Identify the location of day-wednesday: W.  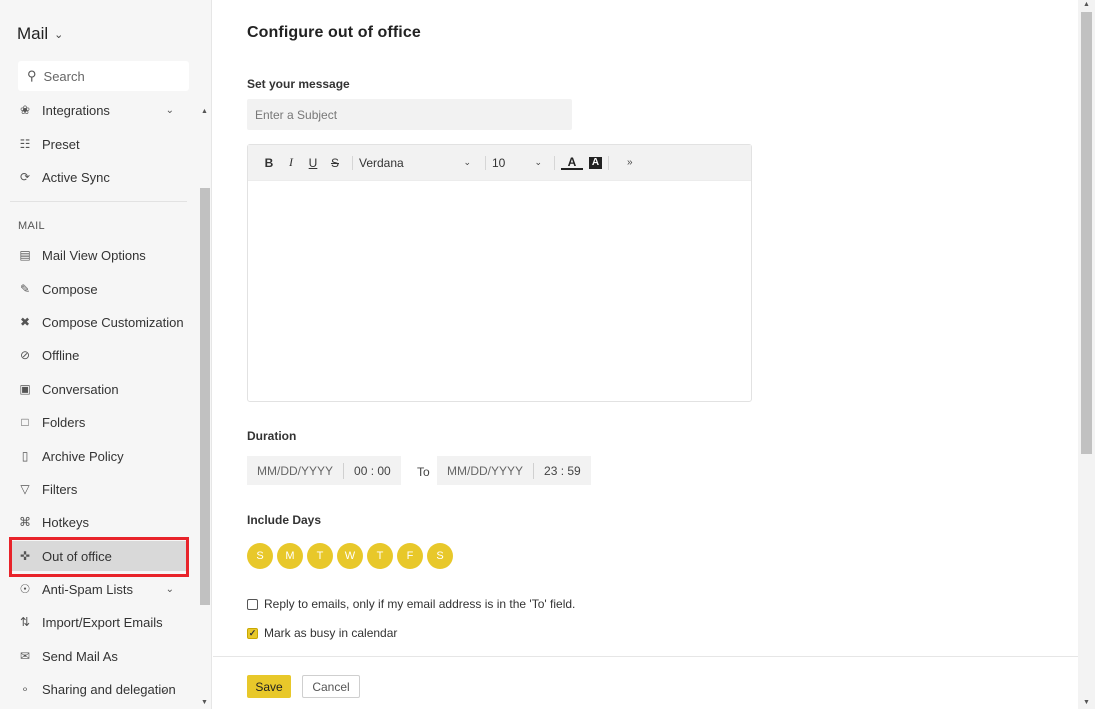
(350, 556).